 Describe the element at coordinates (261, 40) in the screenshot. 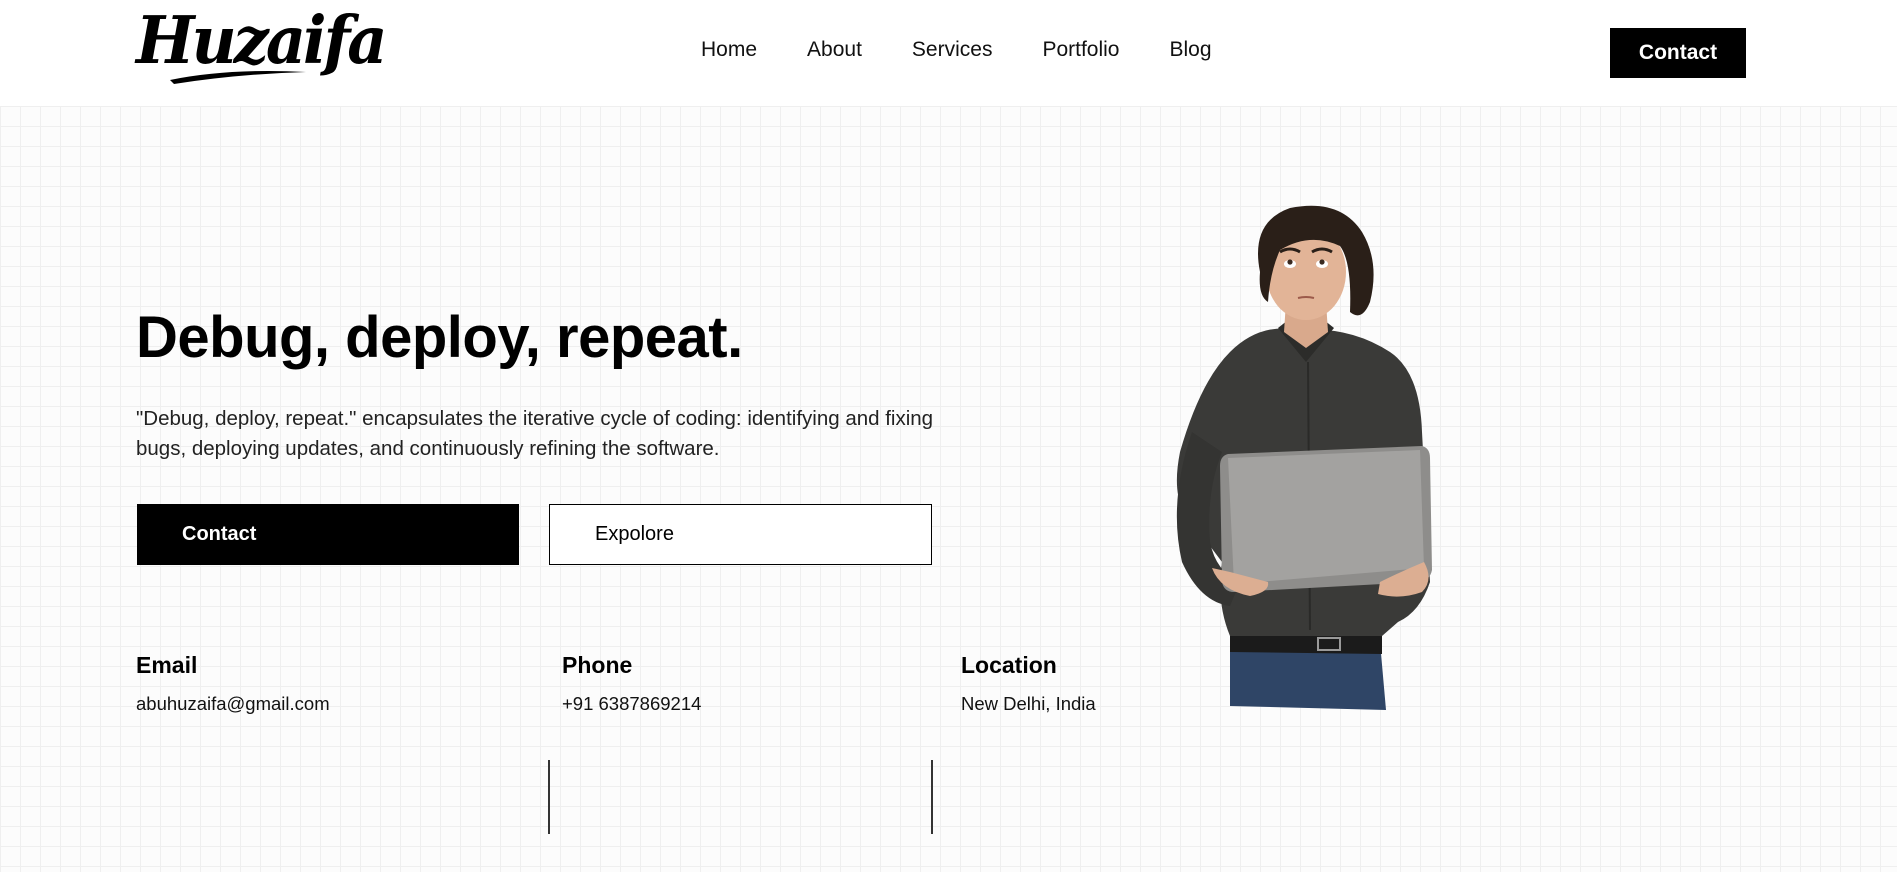

I see `logo: Huzaifa` at that location.